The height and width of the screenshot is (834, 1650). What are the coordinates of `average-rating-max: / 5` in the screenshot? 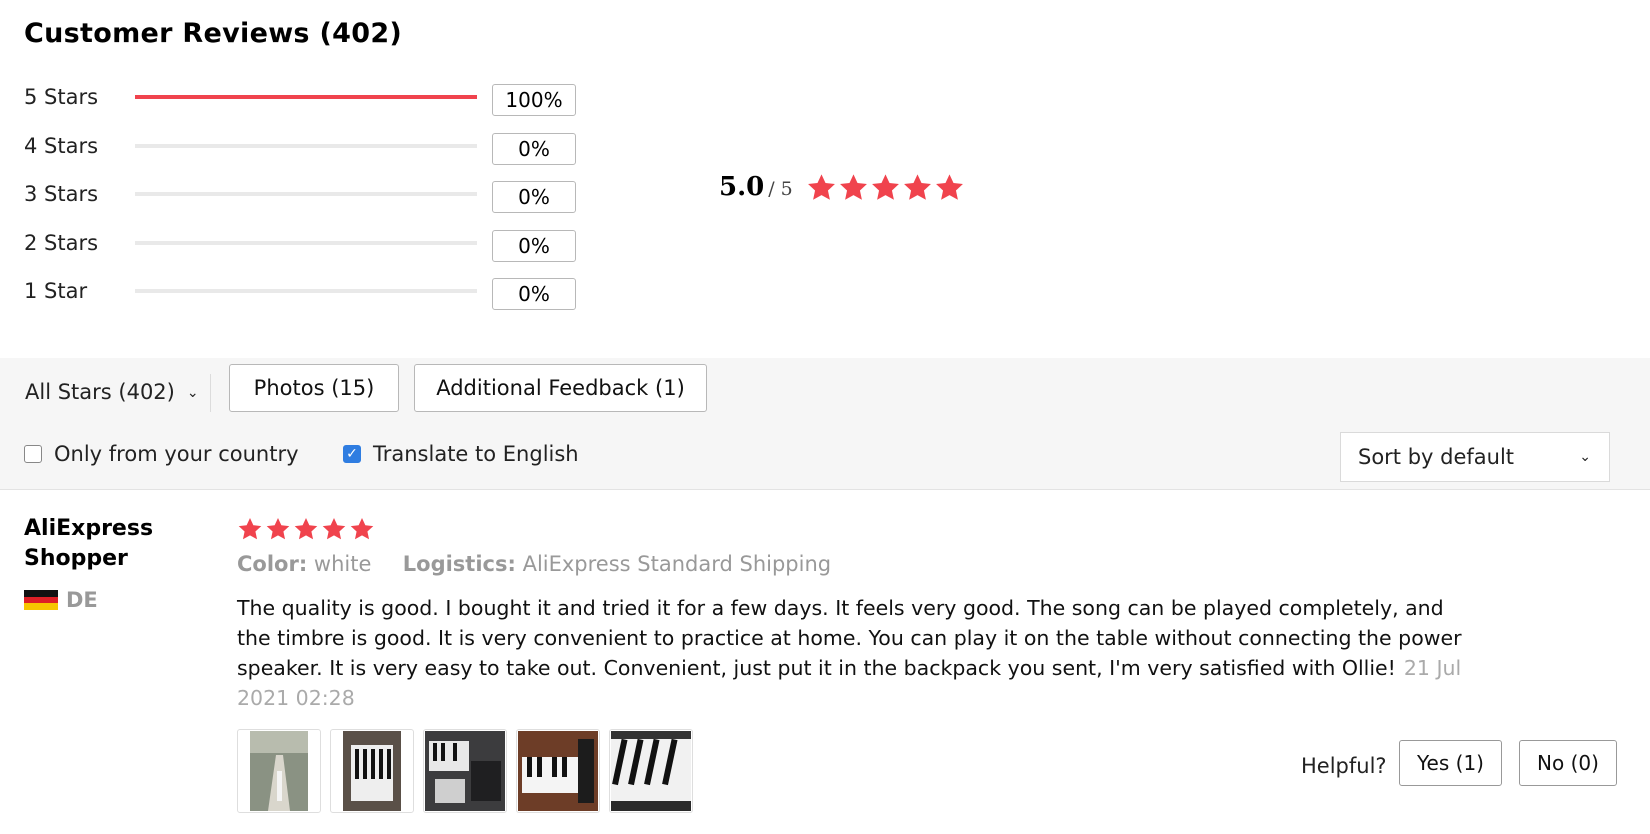 It's located at (780, 189).